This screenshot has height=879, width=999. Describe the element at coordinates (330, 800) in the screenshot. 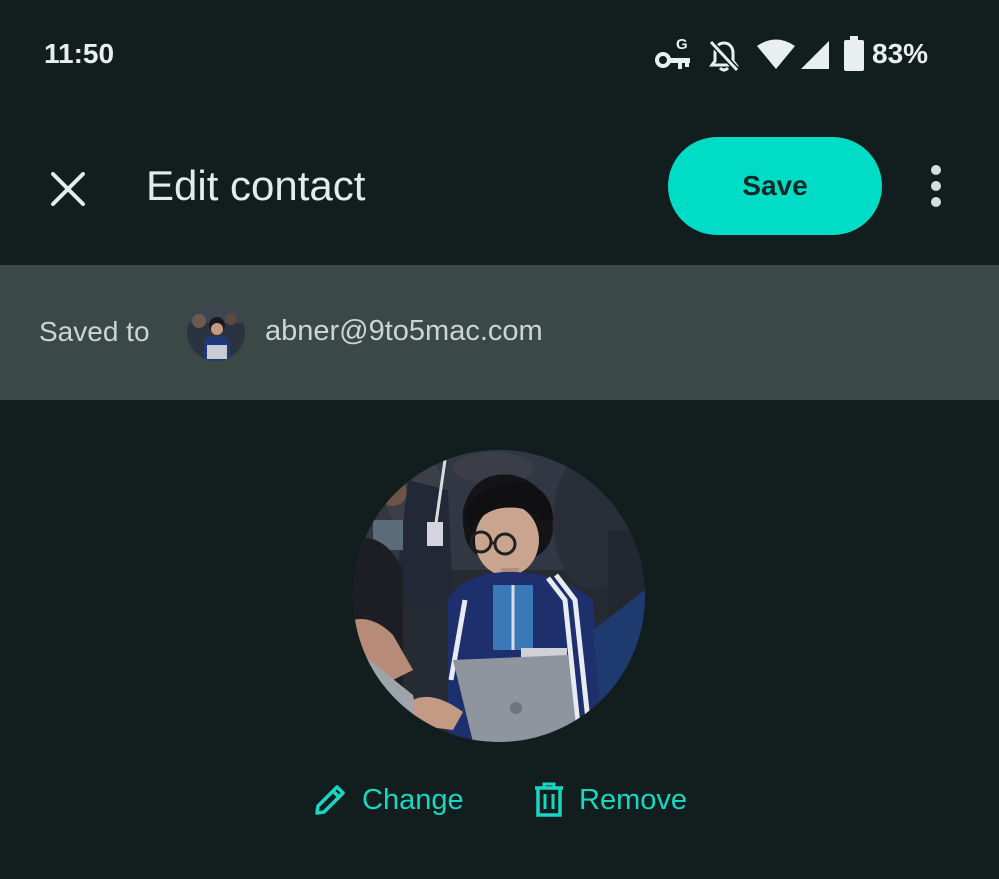

I see `pencil-icon` at that location.